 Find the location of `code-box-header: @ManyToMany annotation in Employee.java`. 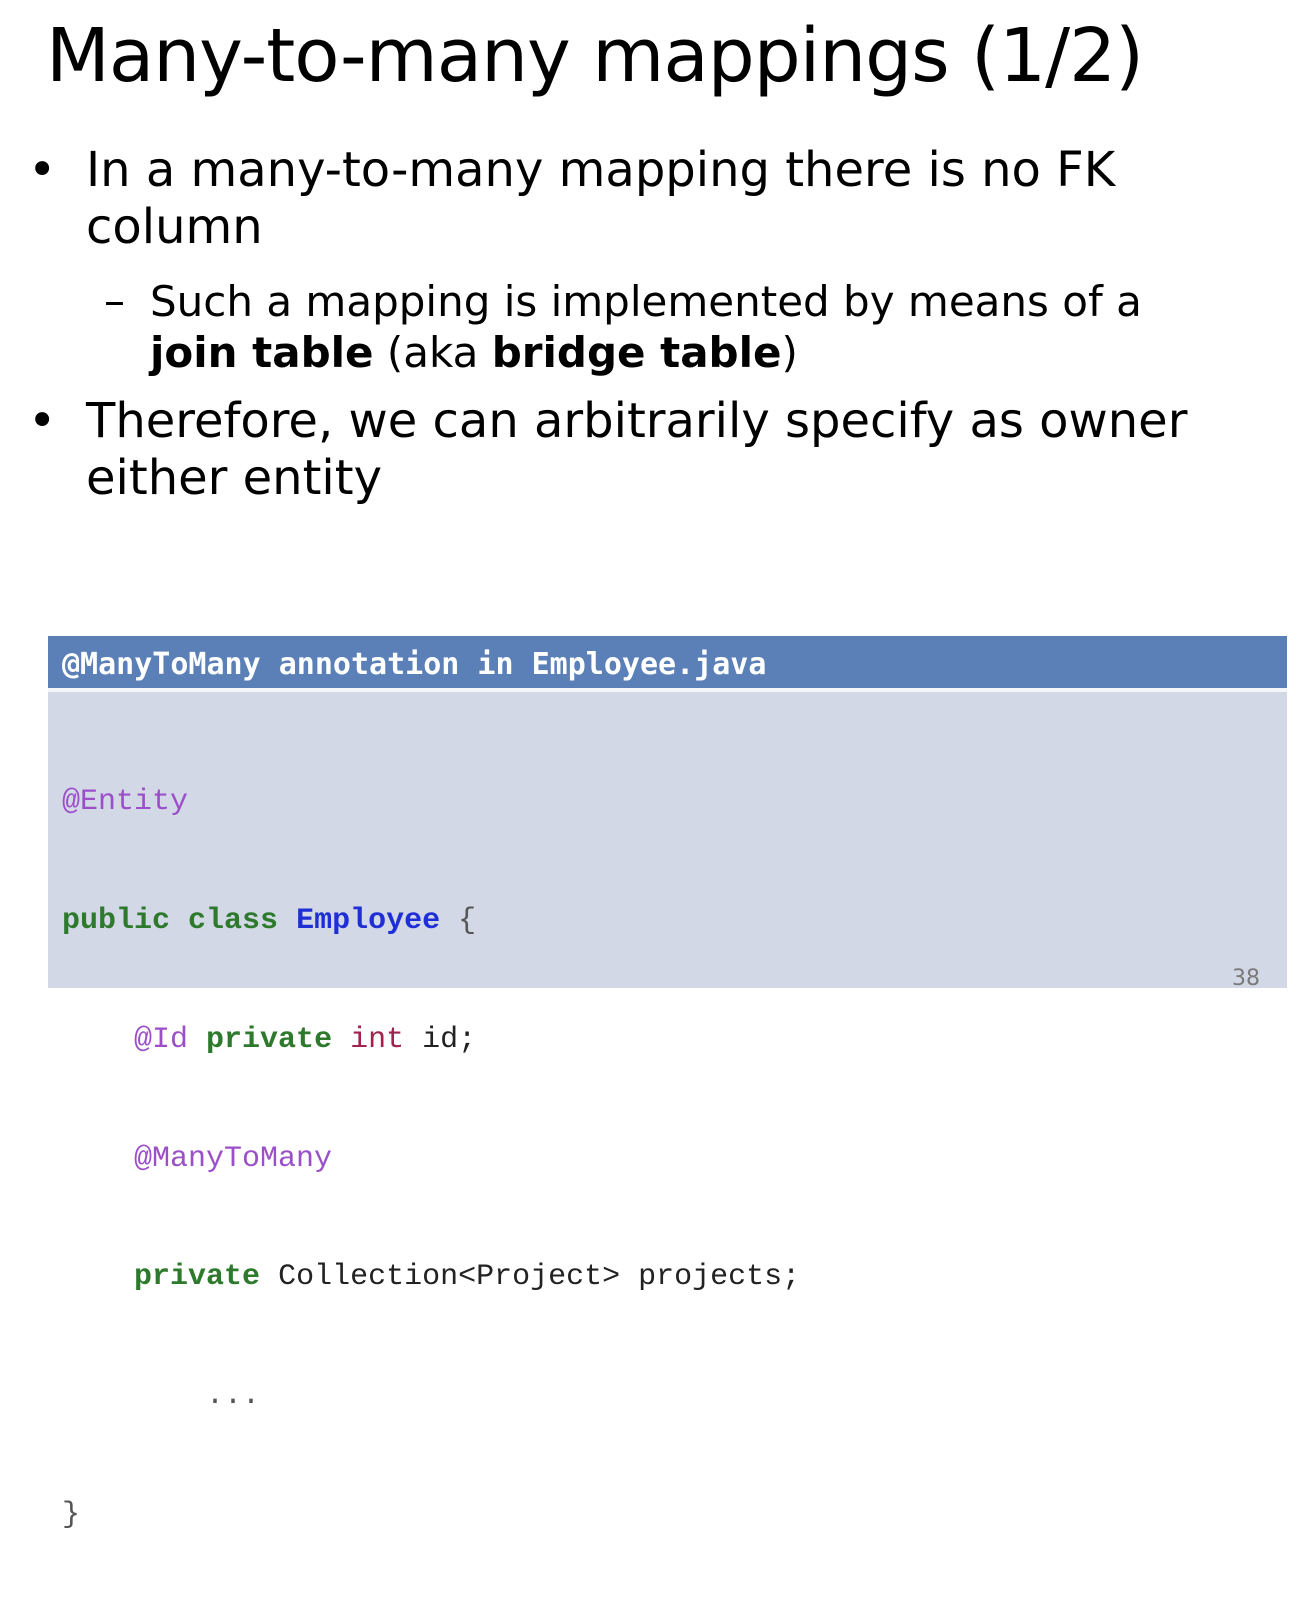

code-box-header: @ManyToMany annotation in Employee.java is located at coordinates (667, 664).